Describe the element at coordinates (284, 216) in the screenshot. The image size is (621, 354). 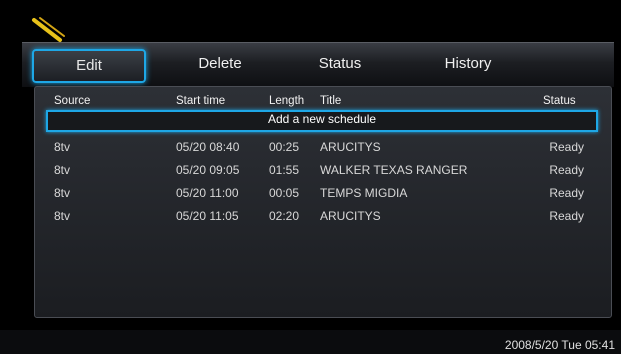
I see `cell-length: 02:20` at that location.